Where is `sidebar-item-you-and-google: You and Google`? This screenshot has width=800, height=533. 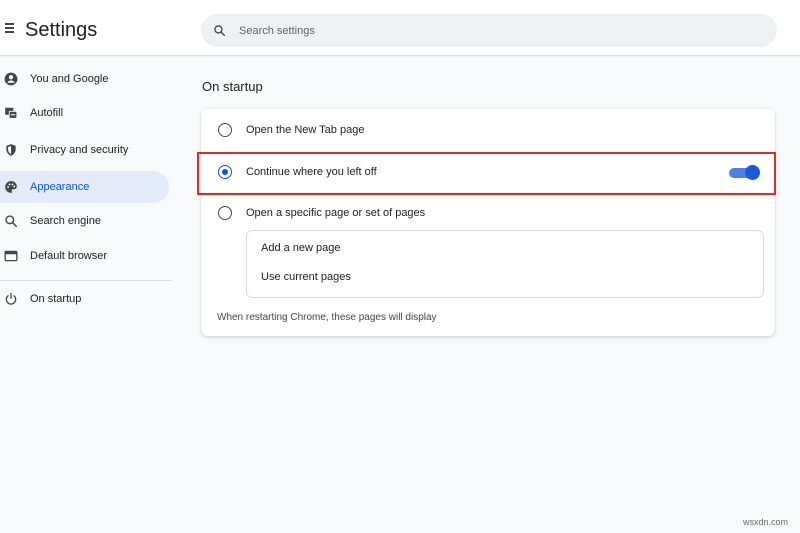
sidebar-item-you-and-google: You and Google is located at coordinates (84, 79).